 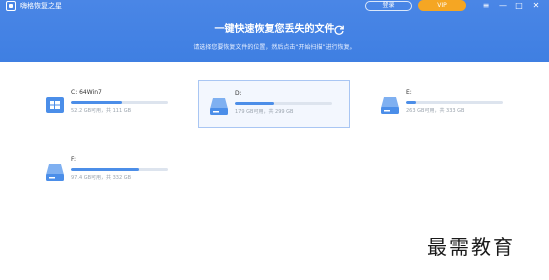 What do you see at coordinates (274, 47) in the screenshot?
I see `page-subtitle: 请选择您要恢复文件的位置，然后点击“开始扫描”进行恢复。` at bounding box center [274, 47].